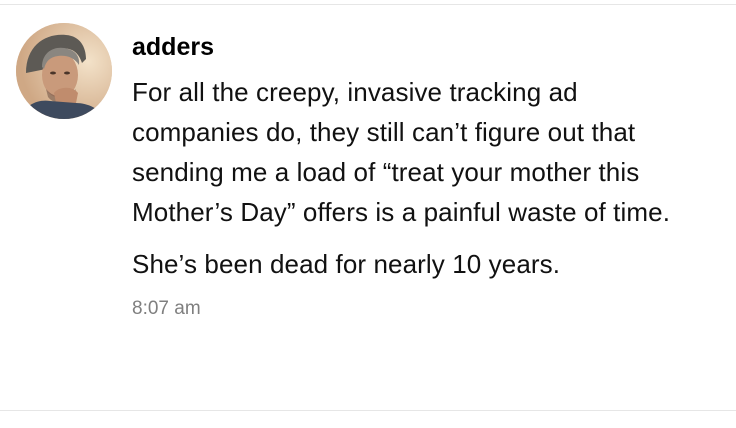 The image size is (736, 428). What do you see at coordinates (64, 71) in the screenshot?
I see `avatar` at bounding box center [64, 71].